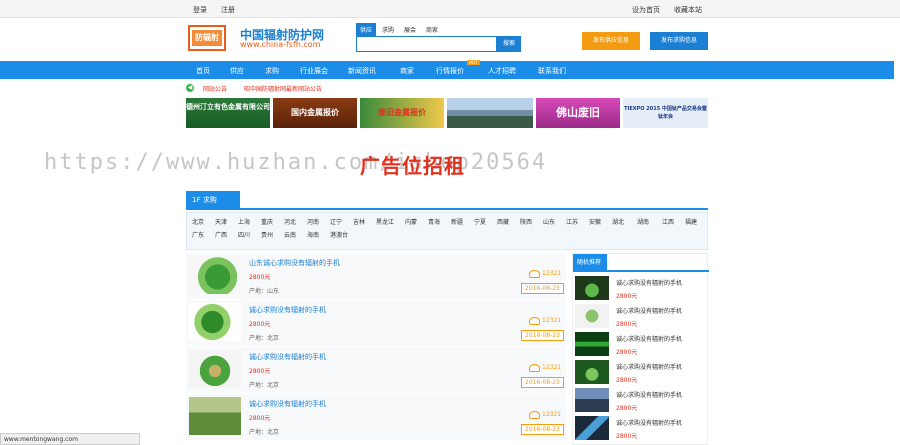  Describe the element at coordinates (480, 221) in the screenshot. I see `region-link: 宁夏` at that location.